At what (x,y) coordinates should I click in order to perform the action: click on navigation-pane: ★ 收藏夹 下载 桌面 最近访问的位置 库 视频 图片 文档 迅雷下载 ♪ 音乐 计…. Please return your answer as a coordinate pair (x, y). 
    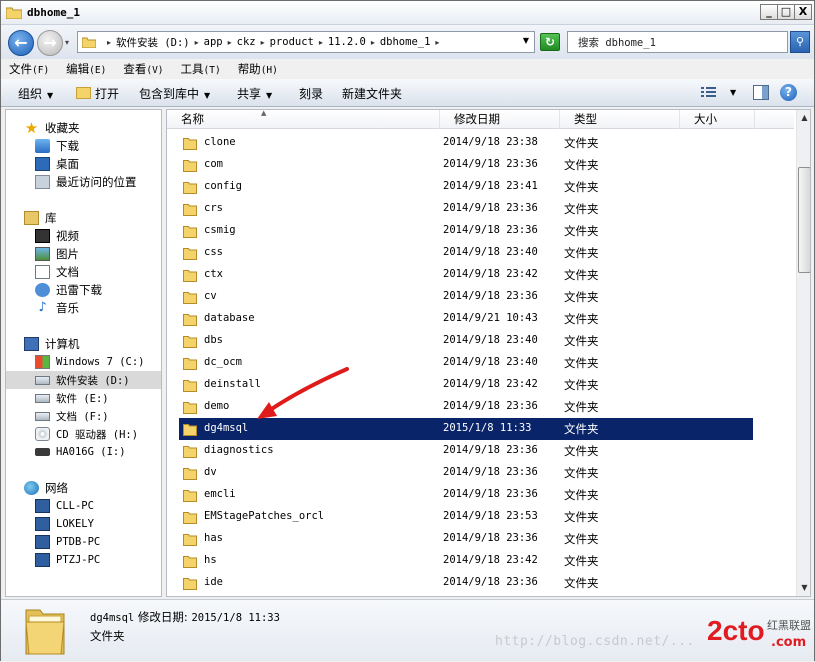
    Looking at the image, I should click on (83, 353).